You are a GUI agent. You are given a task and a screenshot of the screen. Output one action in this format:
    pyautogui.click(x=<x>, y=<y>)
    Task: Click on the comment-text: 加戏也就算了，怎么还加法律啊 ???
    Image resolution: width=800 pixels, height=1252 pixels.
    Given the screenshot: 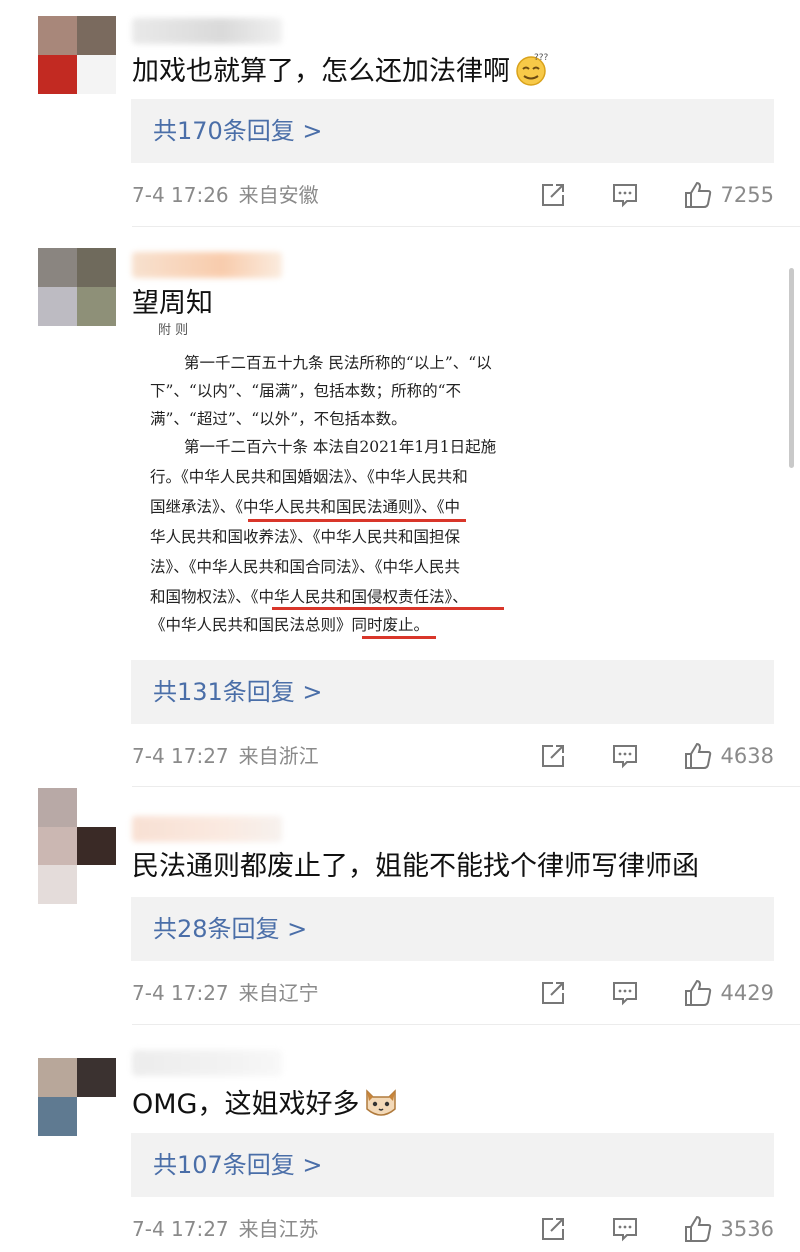 What is the action you would take?
    pyautogui.click(x=340, y=74)
    